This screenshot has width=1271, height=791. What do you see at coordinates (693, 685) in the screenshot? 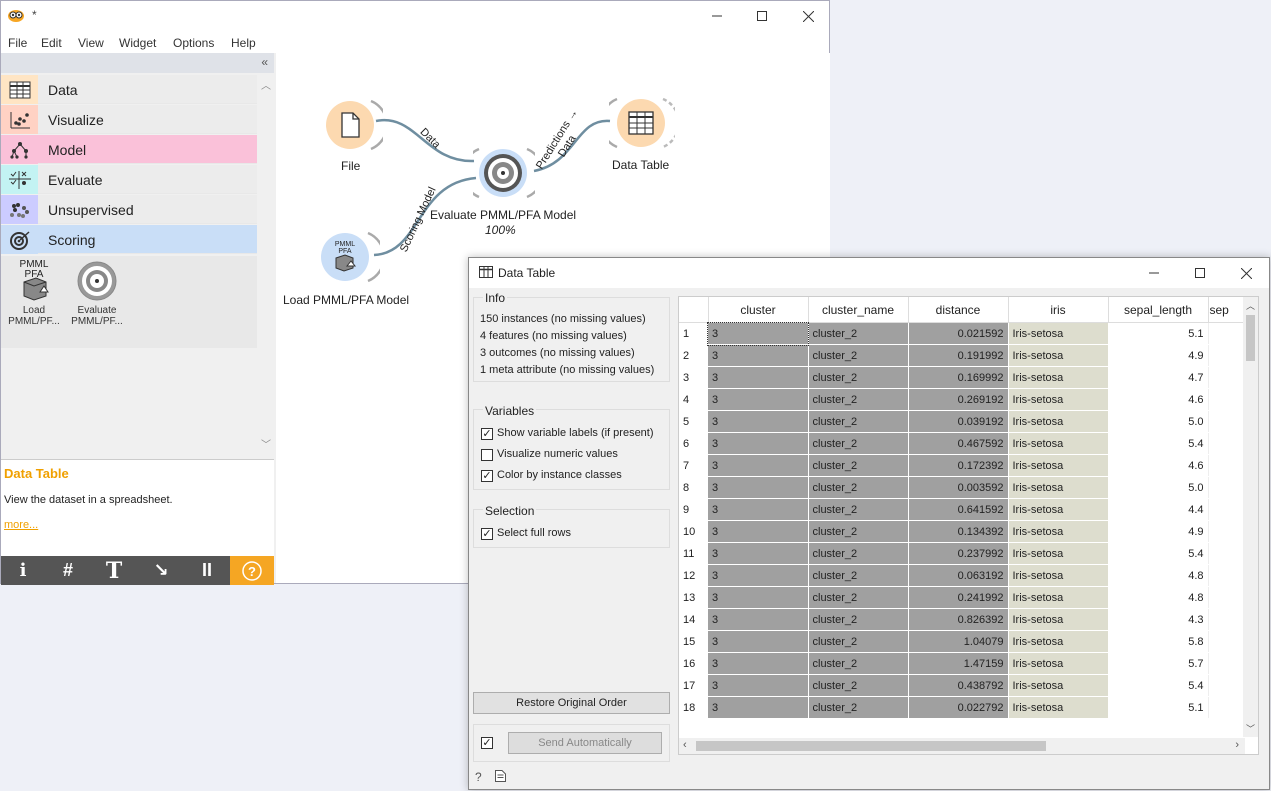
I see `row-number: 17` at bounding box center [693, 685].